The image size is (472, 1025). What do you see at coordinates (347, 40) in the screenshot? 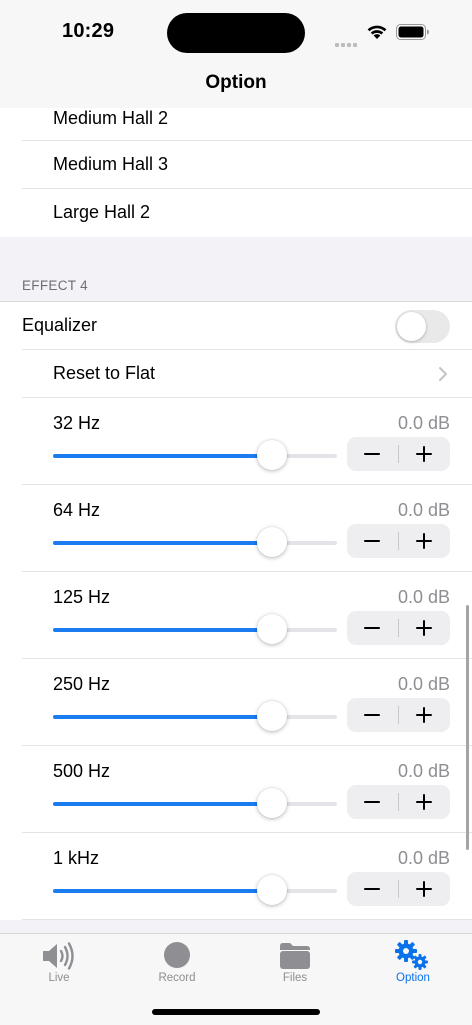
I see `cellular-signal-icon` at bounding box center [347, 40].